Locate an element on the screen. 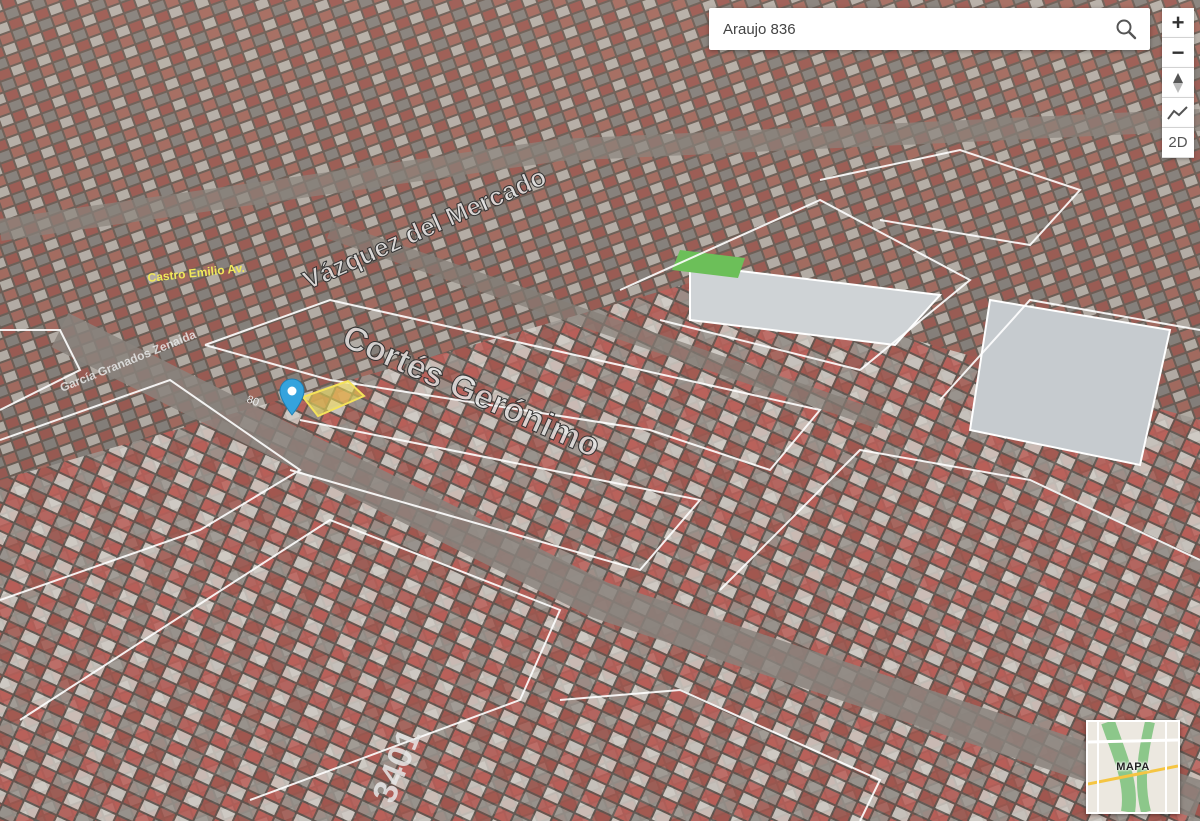  toggle-2d-label: 2D is located at coordinates (1178, 142).